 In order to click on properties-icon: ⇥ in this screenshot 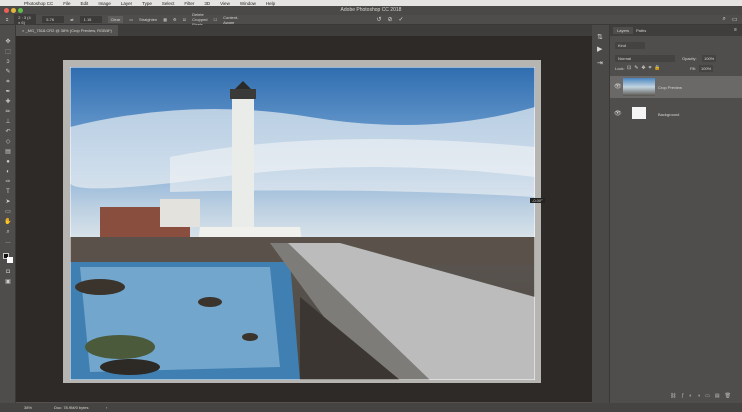, I will do `click(600, 63)`.